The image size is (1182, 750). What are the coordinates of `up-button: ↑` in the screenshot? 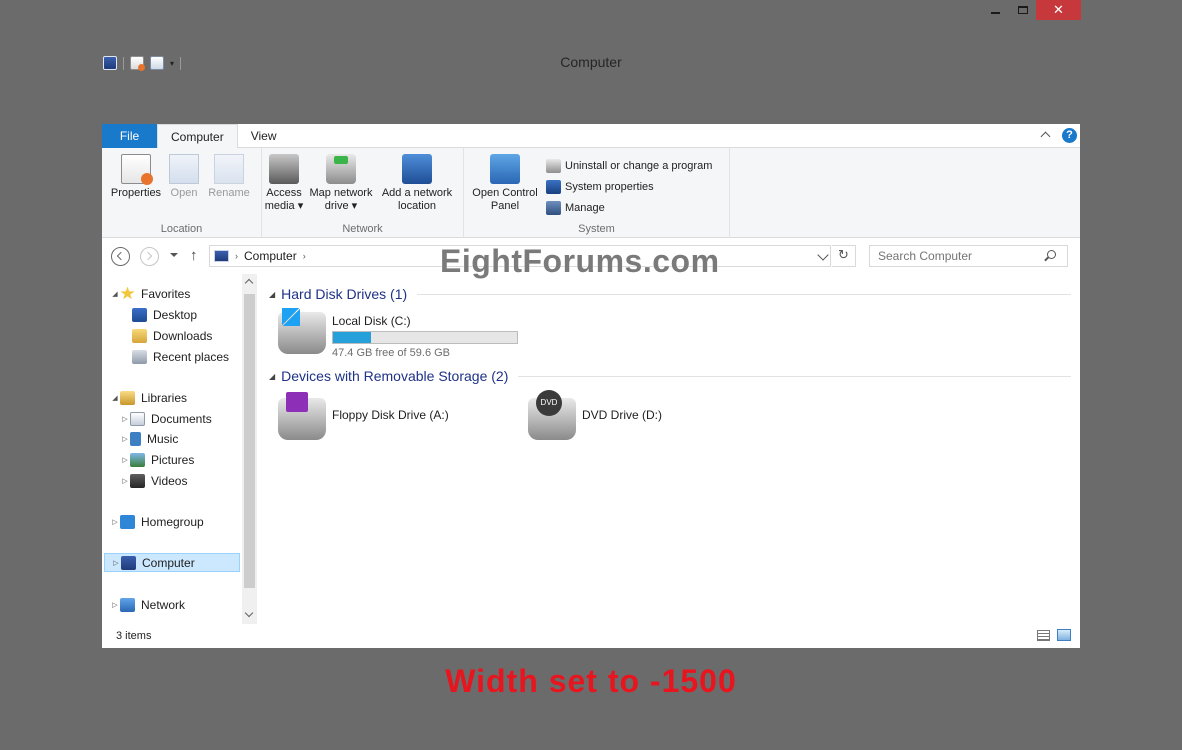 It's located at (194, 256).